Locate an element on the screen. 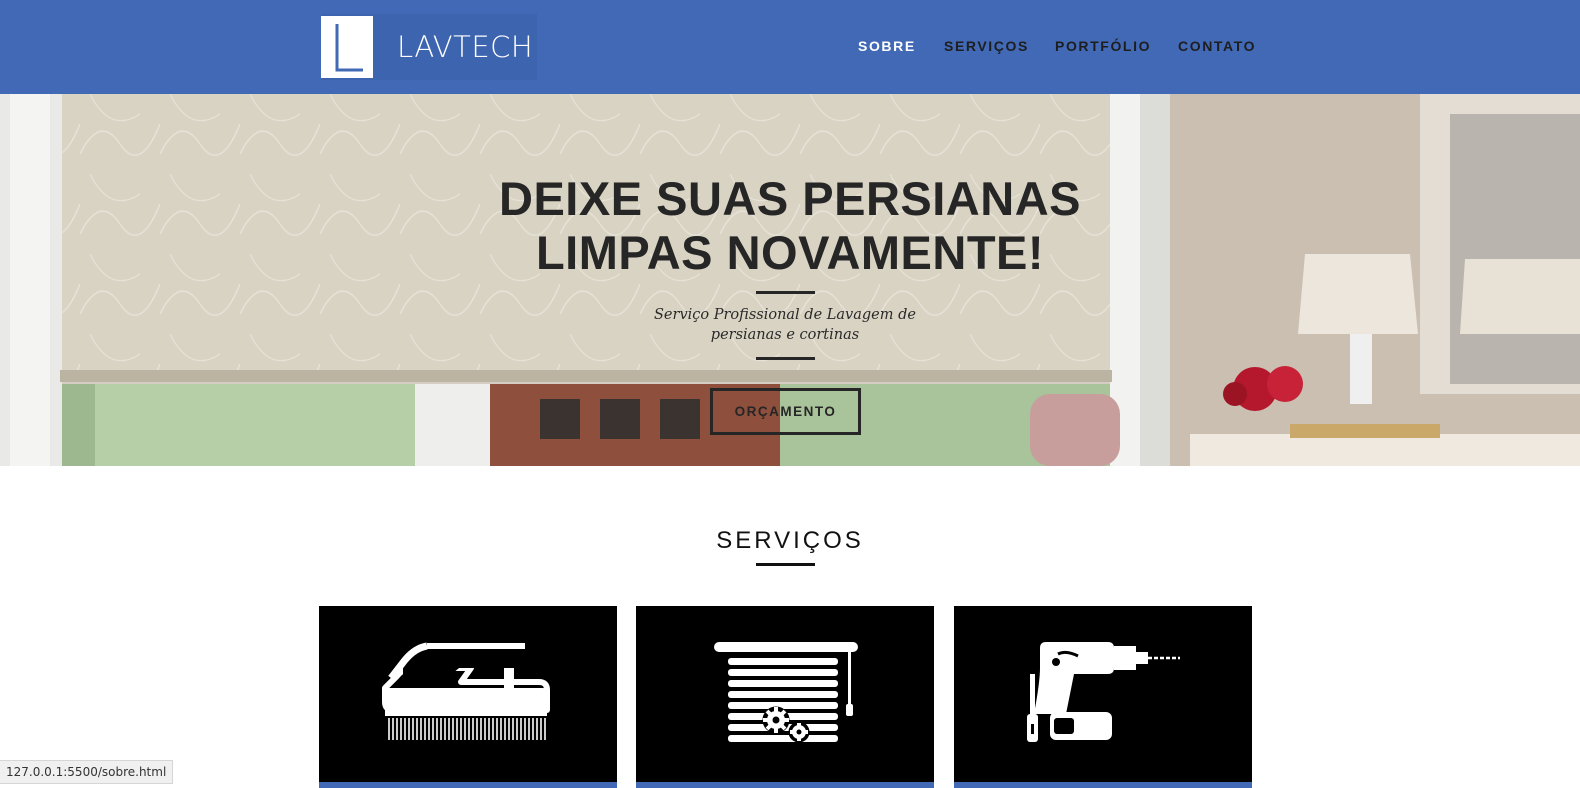 This screenshot has width=1580, height=788. hero-title: DEIXE SUAS PERSIANAS LIMPAS NOVAMENTE! is located at coordinates (790, 226).